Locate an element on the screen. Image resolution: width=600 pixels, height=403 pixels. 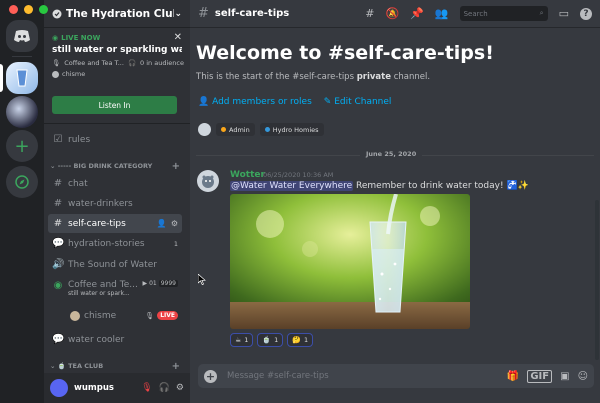
invite-icon: 👤 is located at coordinates (162, 223).